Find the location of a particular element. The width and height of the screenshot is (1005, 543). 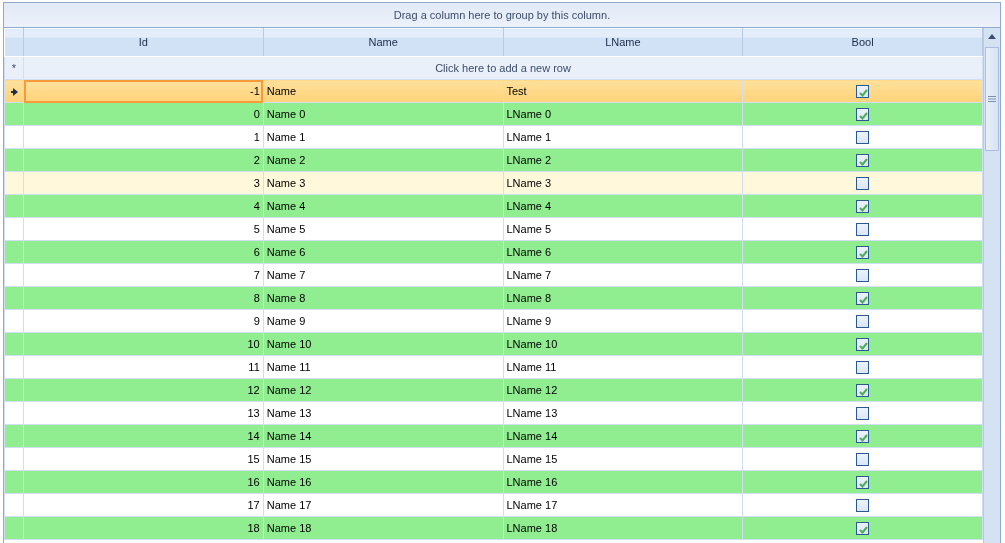

table-cell: Name 14 is located at coordinates (383, 436).